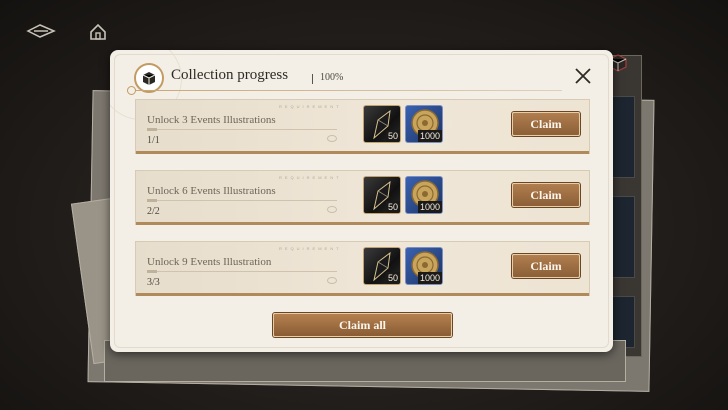  What do you see at coordinates (153, 140) in the screenshot?
I see `task-progress-count: 1/1` at bounding box center [153, 140].